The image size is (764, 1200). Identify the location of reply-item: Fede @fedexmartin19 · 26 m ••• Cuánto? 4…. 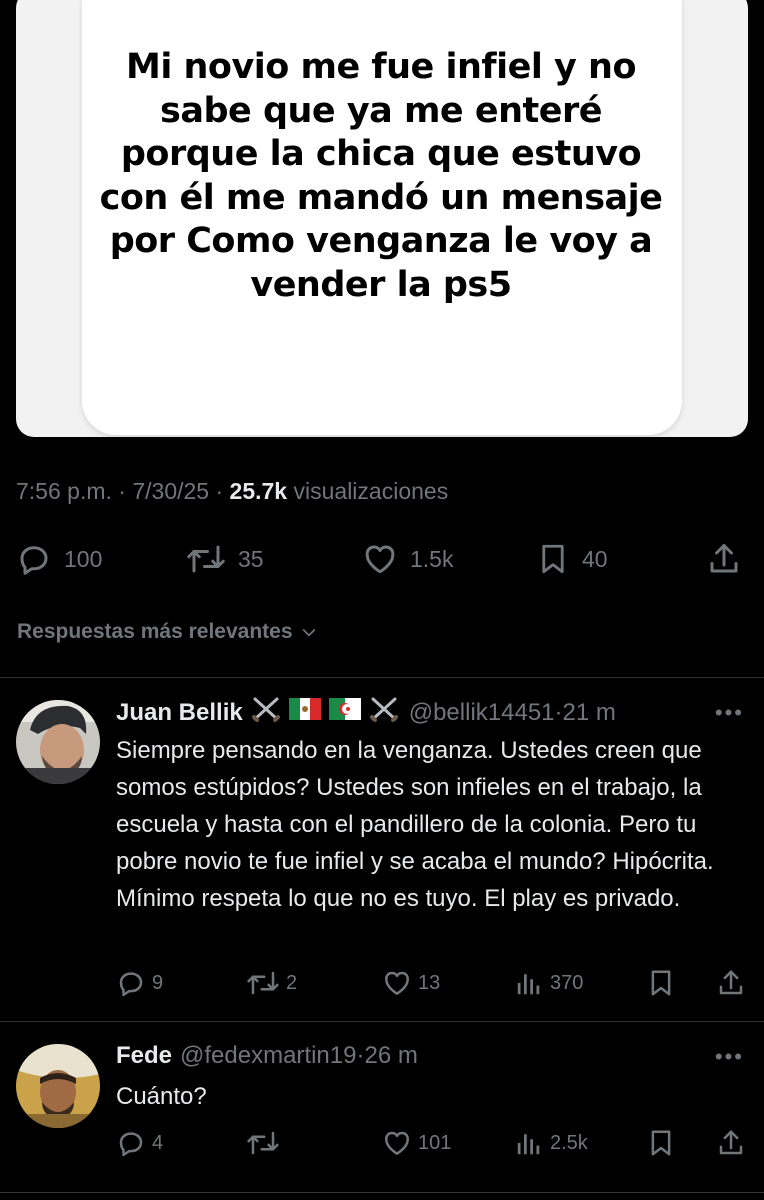
(382, 1107).